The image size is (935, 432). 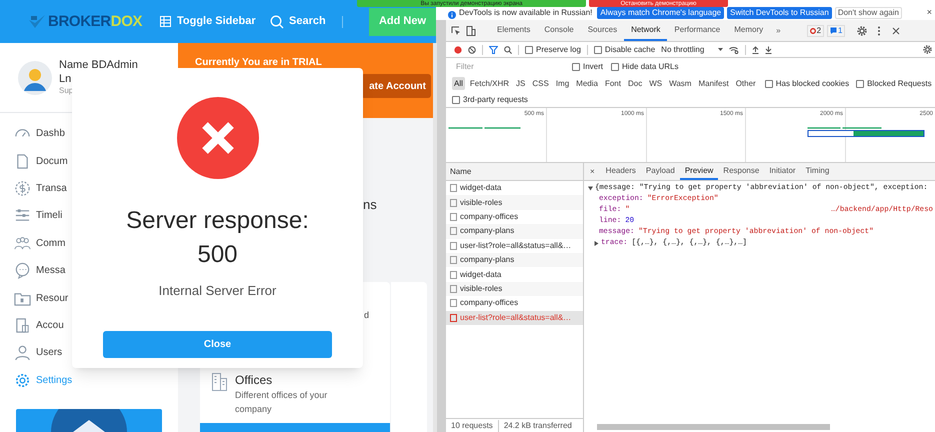 I want to click on section-title: ns, so click(x=370, y=205).